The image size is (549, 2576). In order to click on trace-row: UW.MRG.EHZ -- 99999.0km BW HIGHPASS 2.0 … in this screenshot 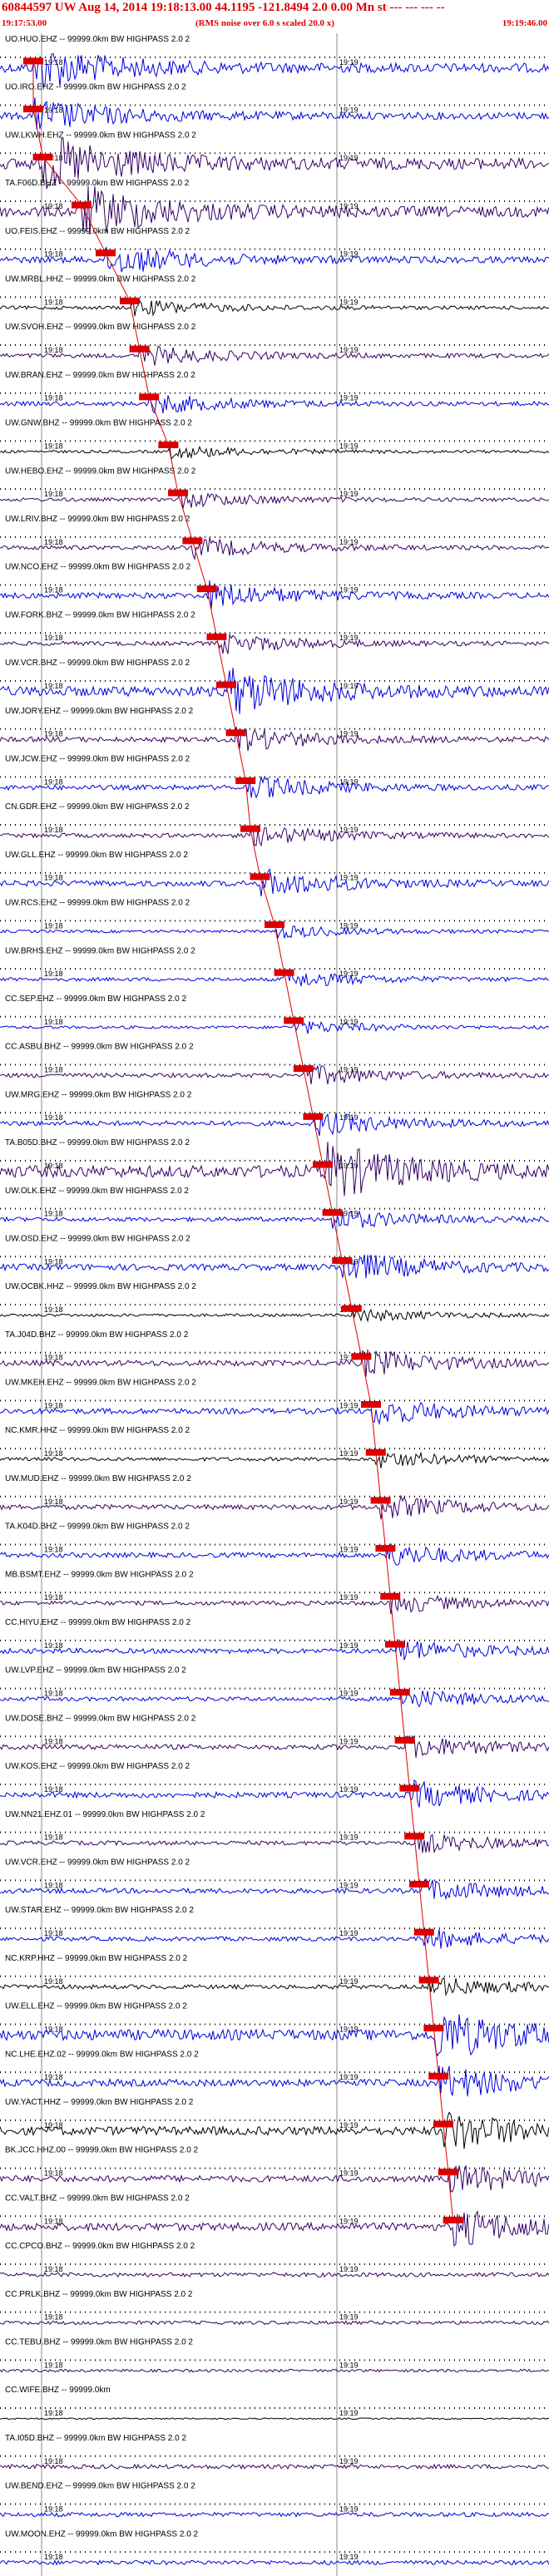, I will do `click(274, 1113)`.